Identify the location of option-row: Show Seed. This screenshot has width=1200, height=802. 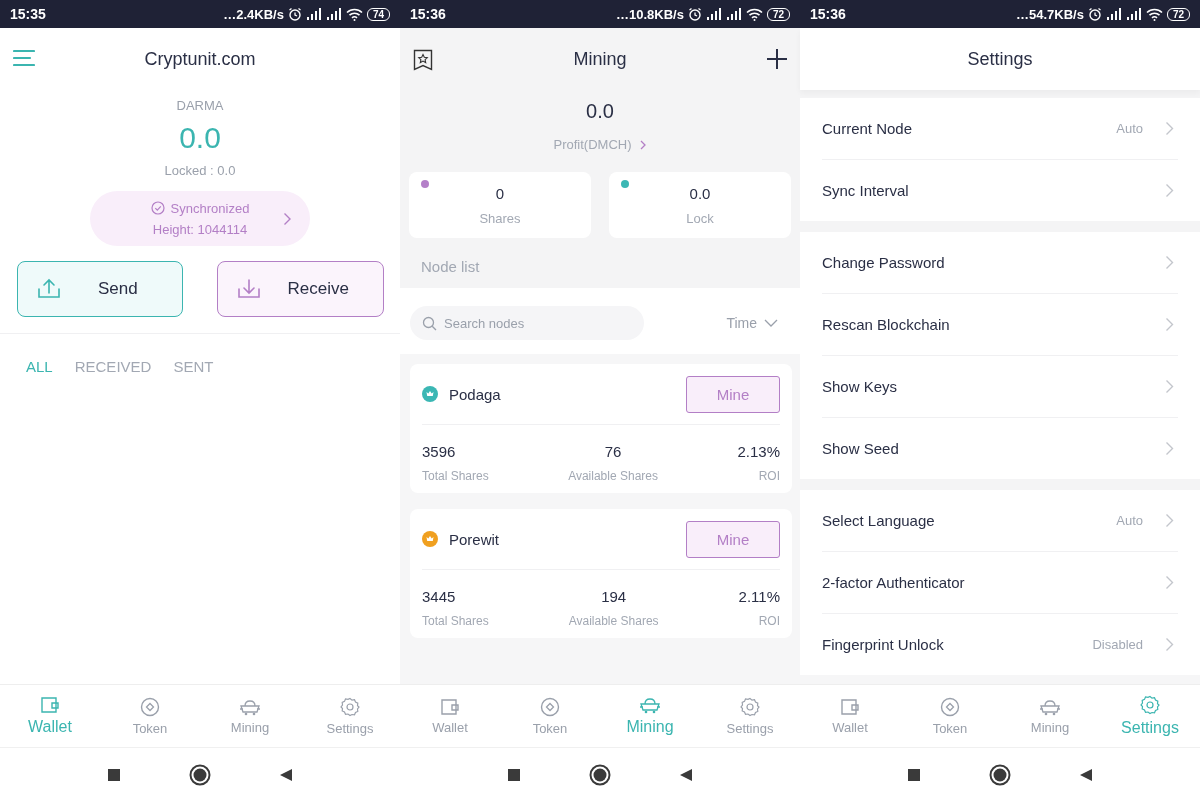
(1000, 448).